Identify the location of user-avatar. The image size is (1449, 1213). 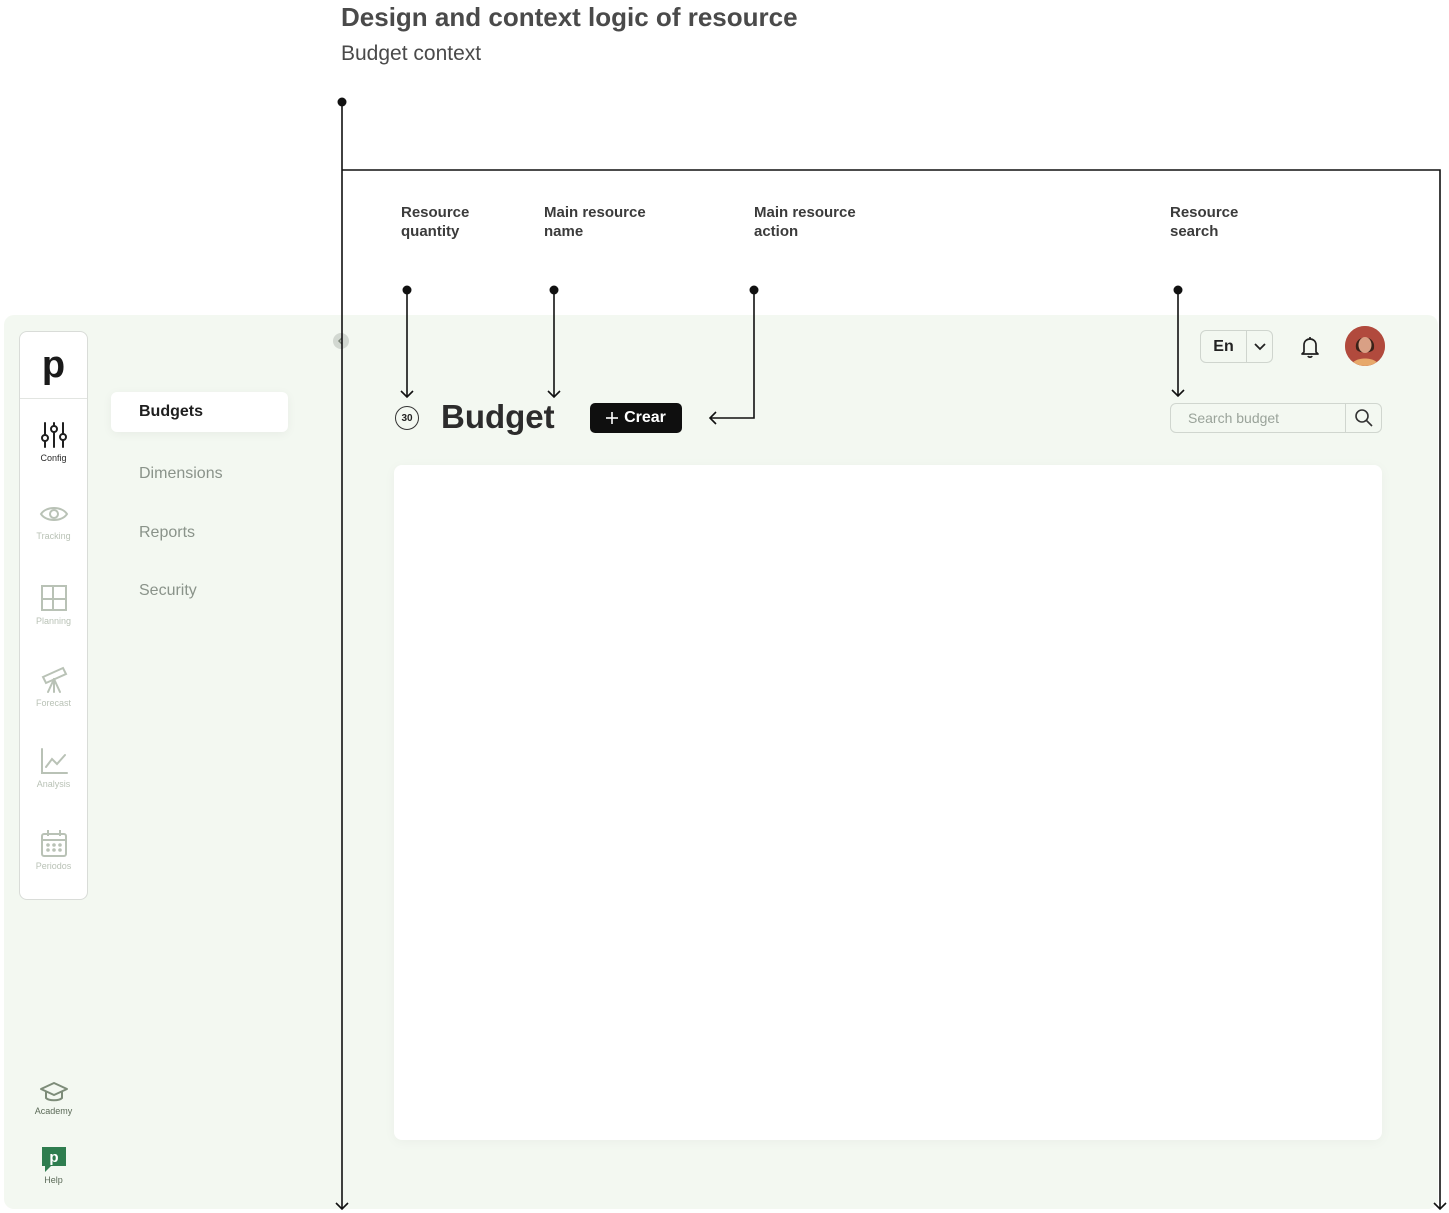
(1365, 346).